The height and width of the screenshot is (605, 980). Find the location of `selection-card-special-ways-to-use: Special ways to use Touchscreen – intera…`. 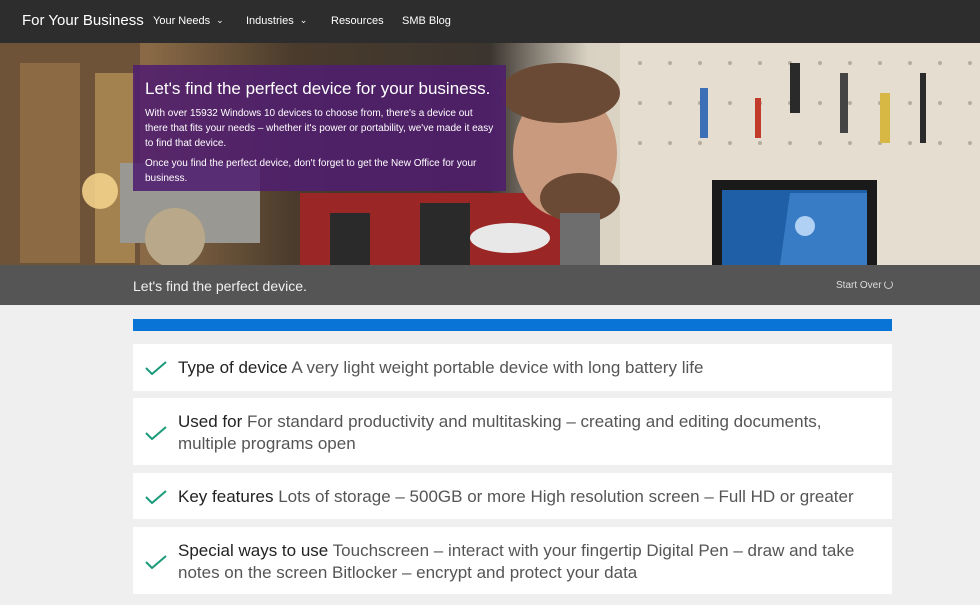

selection-card-special-ways-to-use: Special ways to use Touchscreen – intera… is located at coordinates (512, 560).